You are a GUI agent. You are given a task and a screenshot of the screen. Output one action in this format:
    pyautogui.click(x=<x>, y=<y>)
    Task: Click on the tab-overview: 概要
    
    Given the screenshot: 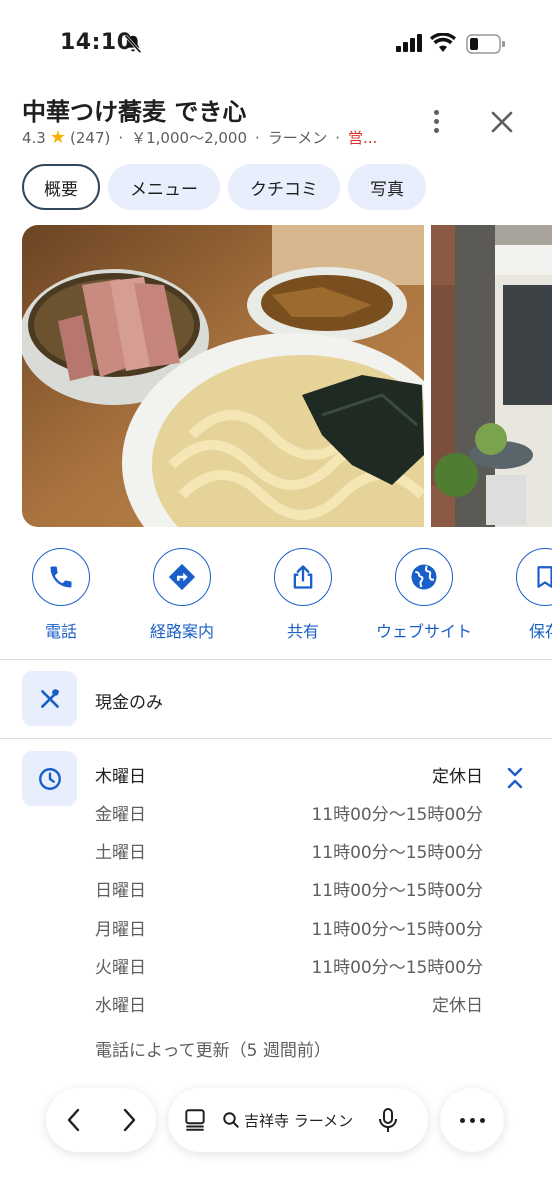 What is the action you would take?
    pyautogui.click(x=61, y=187)
    